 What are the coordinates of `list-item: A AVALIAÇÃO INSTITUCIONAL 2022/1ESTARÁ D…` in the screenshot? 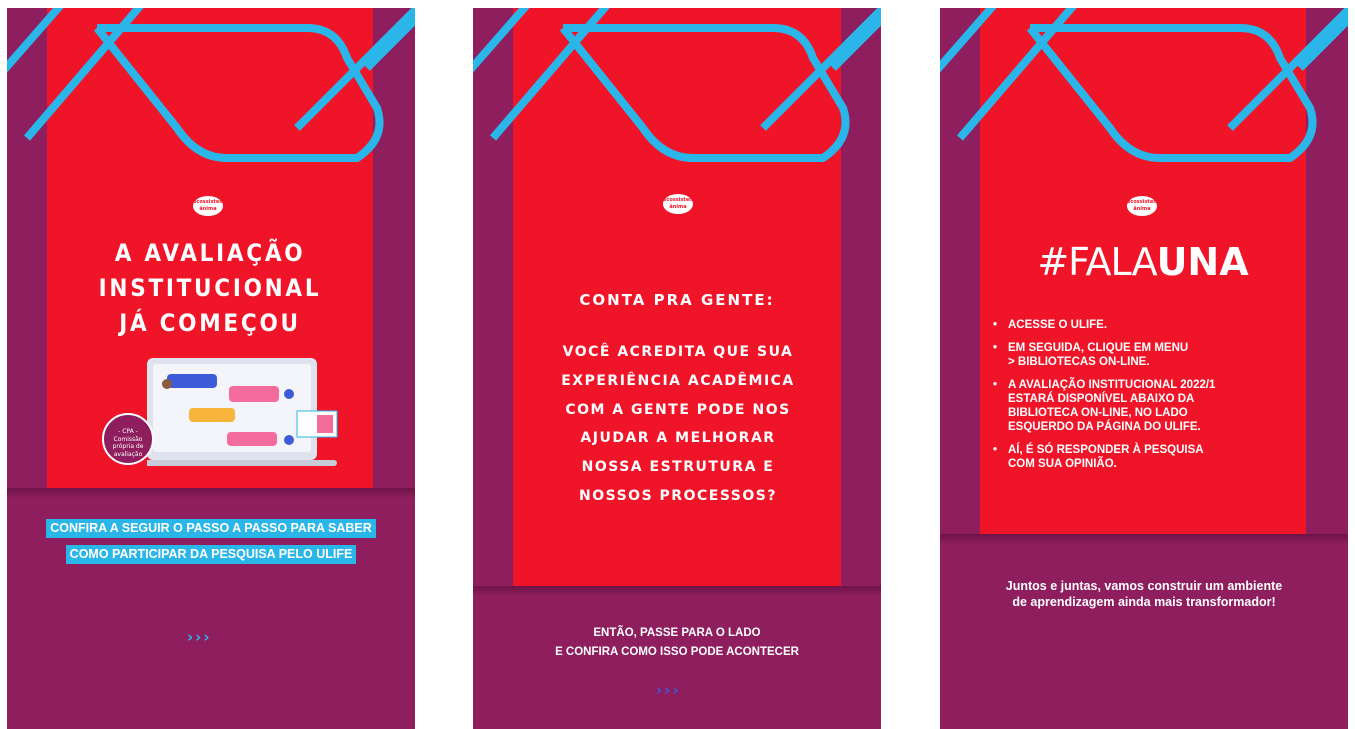 It's located at (1143, 406).